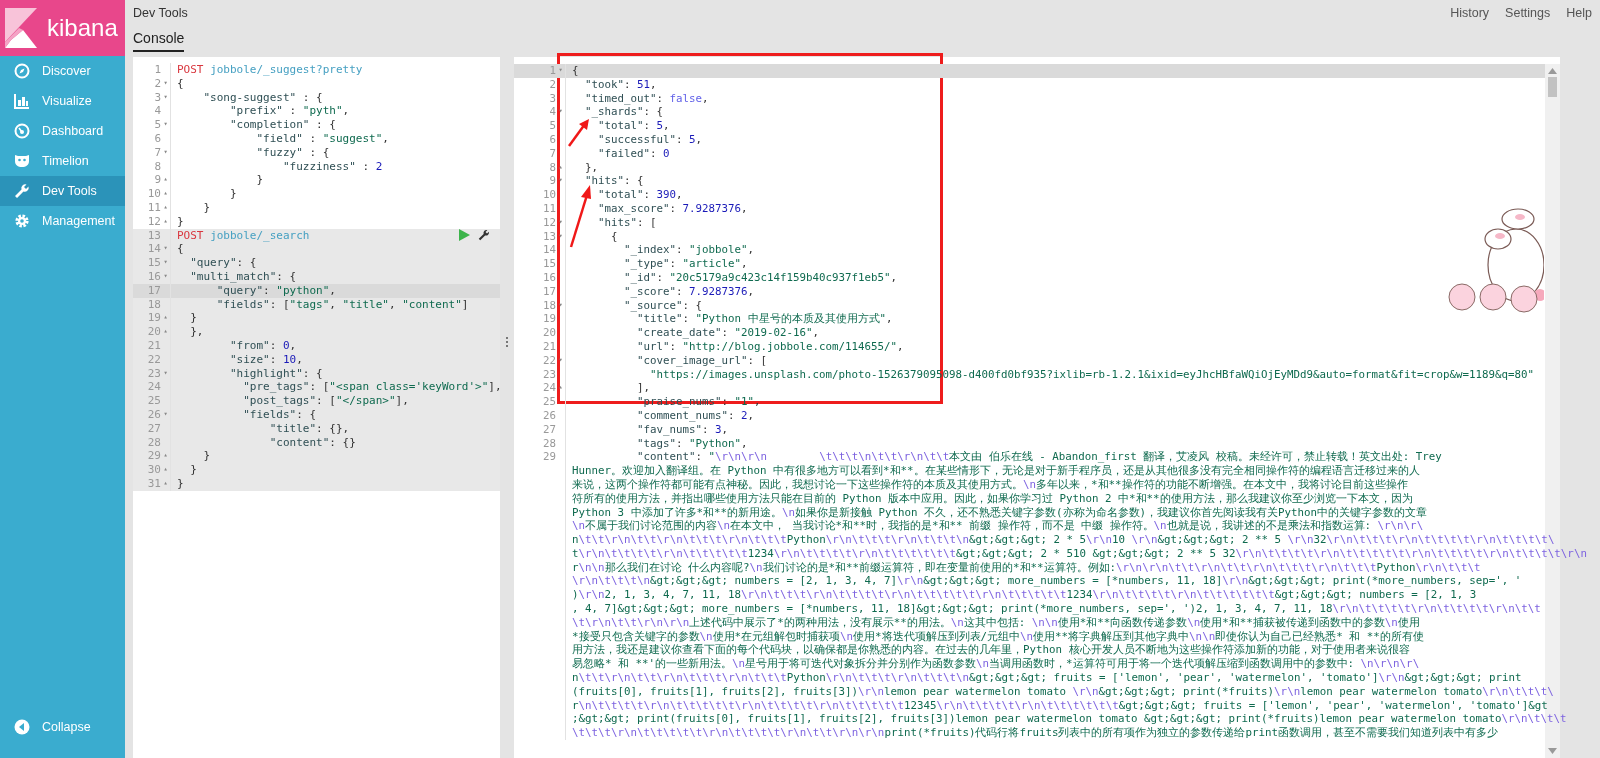 This screenshot has height=758, width=1600. Describe the element at coordinates (464, 235) in the screenshot. I see `play-icon` at that location.